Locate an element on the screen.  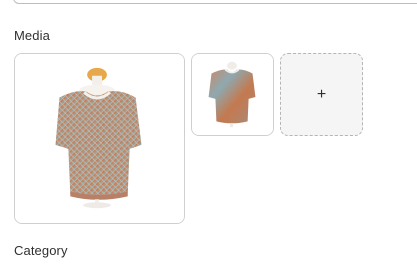
media-thumbnail-secondary is located at coordinates (232, 94).